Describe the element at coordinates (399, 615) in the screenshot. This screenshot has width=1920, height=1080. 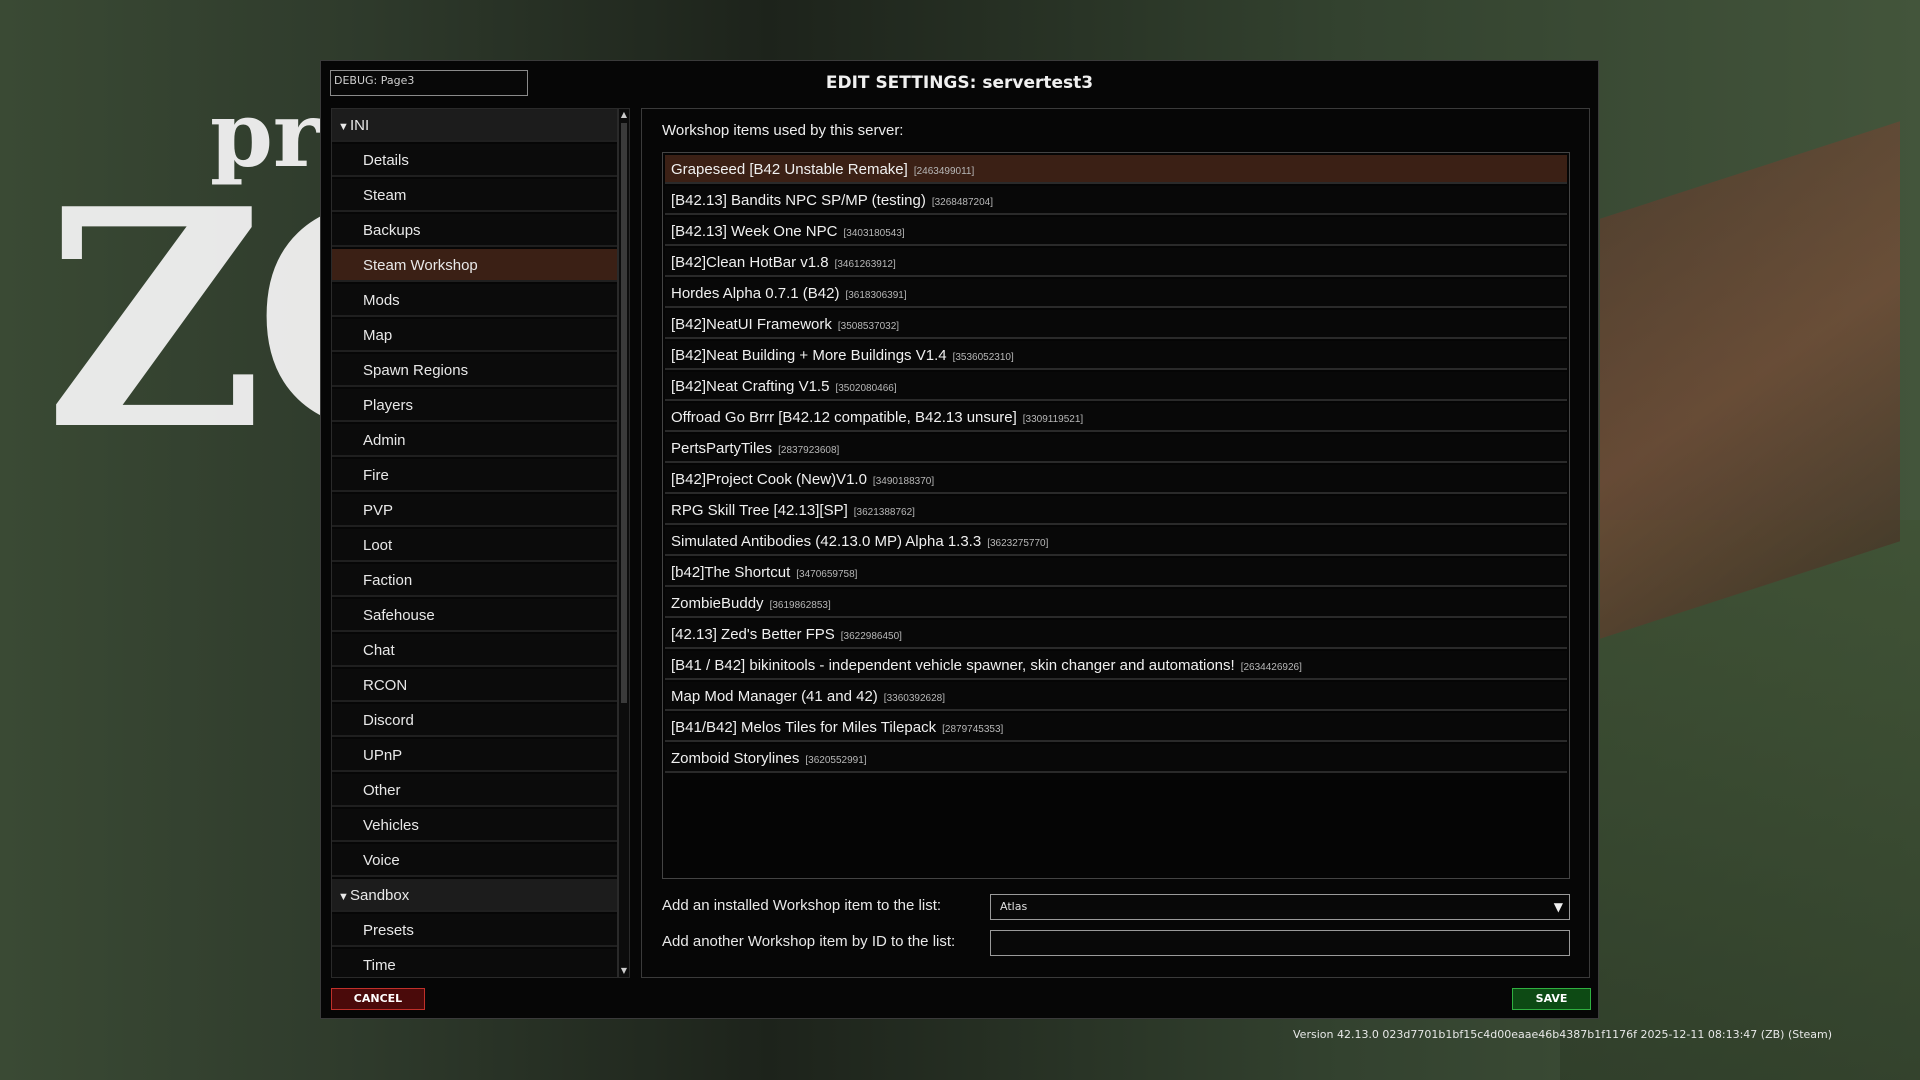
I see `nav-item-label: Safehouse` at that location.